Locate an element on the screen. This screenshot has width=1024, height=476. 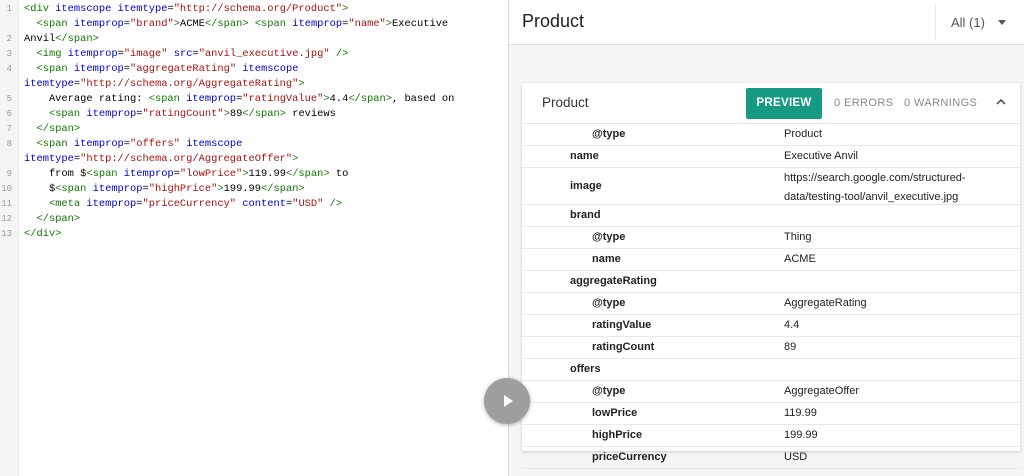
property-value: Product is located at coordinates (803, 134).